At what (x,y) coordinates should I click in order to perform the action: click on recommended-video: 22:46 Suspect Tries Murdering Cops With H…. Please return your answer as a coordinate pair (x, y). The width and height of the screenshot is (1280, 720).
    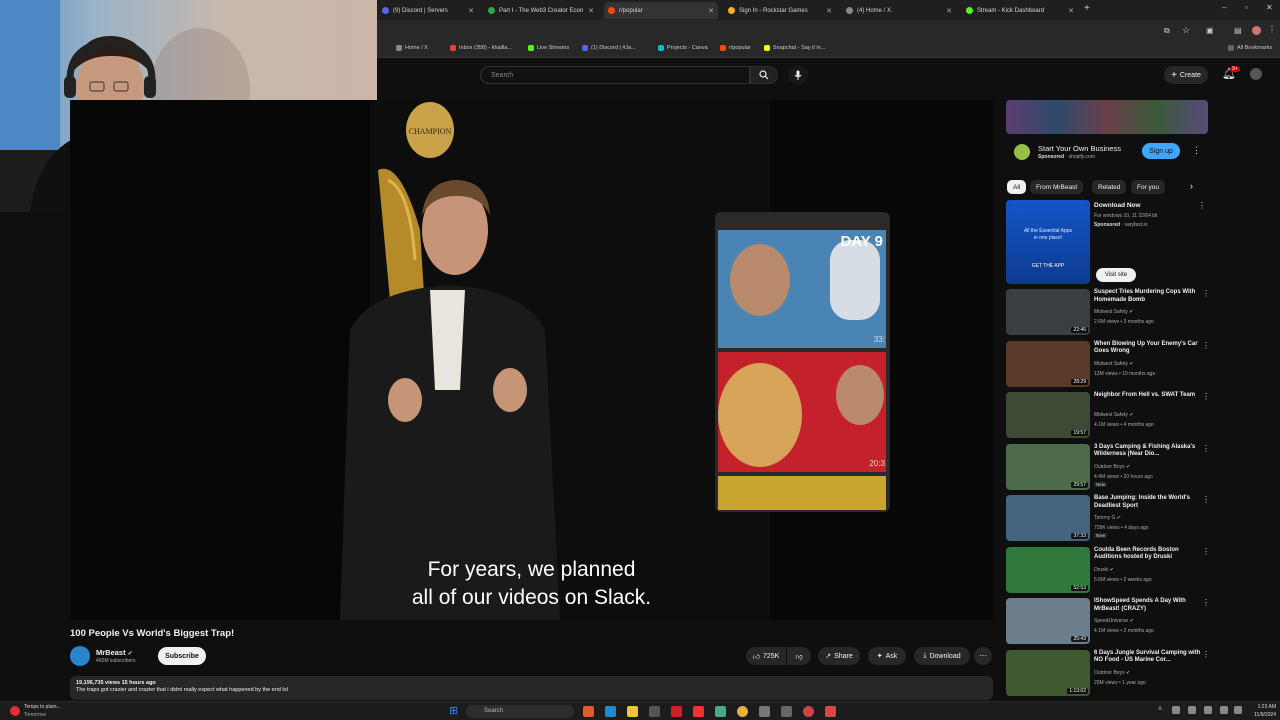
    Looking at the image, I should click on (1111, 312).